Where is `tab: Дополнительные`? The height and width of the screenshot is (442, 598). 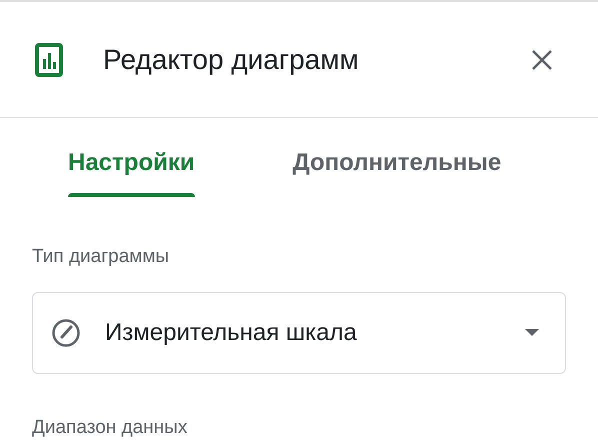 tab: Дополнительные is located at coordinates (397, 162).